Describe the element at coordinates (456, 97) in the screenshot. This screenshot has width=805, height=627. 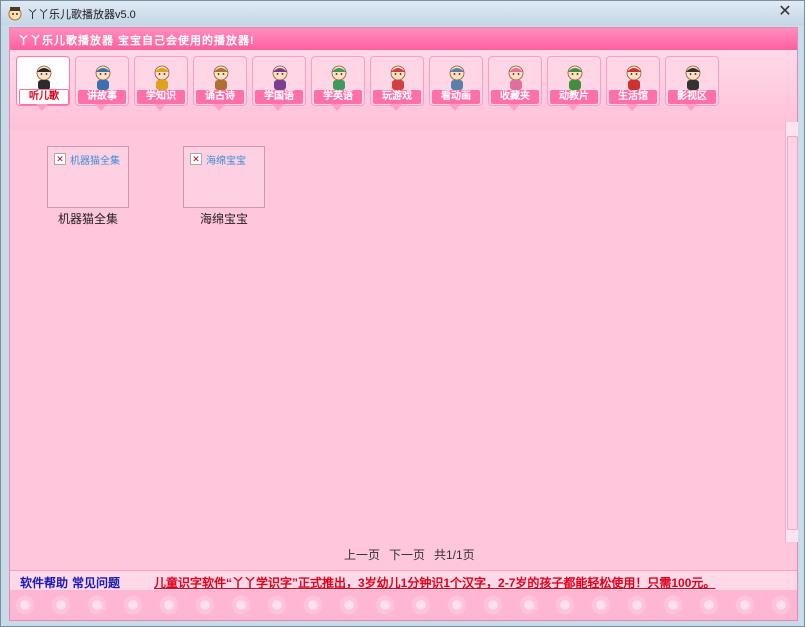
I see `nav-item-label: 看动画` at that location.